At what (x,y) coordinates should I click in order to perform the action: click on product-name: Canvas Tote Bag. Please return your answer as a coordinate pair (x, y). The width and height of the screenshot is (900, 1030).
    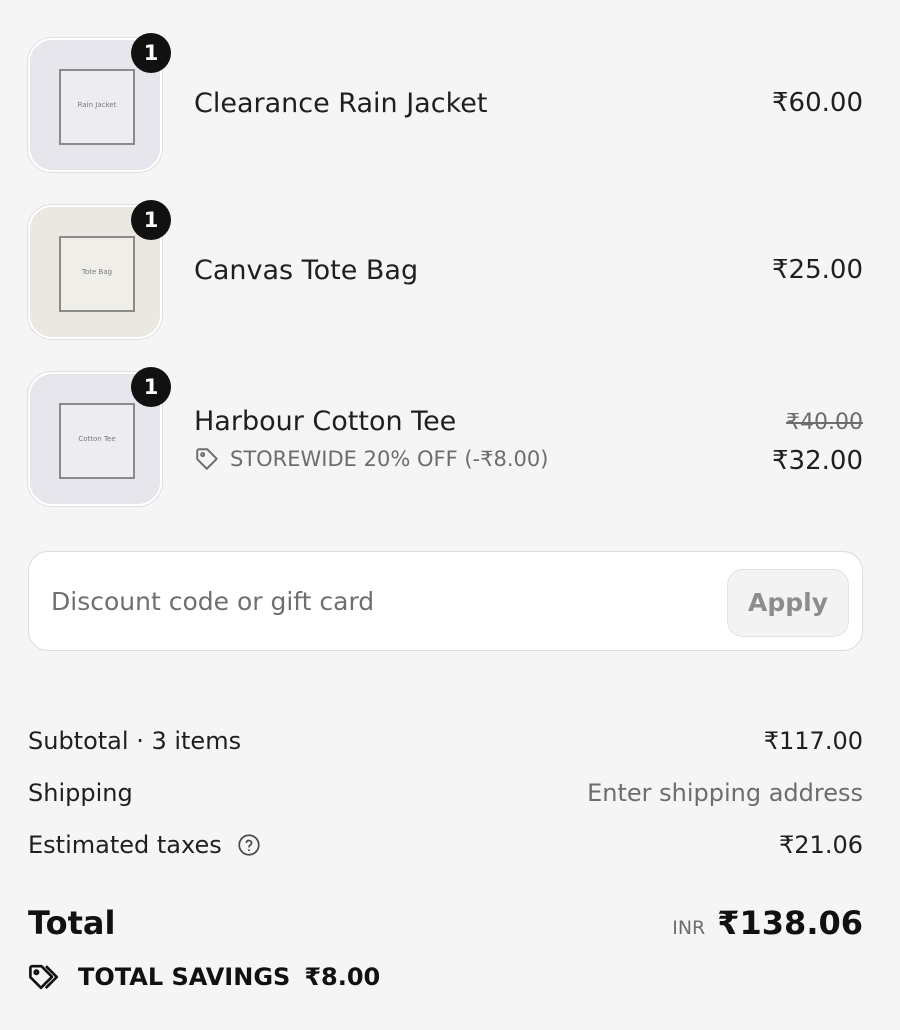
    Looking at the image, I should click on (306, 270).